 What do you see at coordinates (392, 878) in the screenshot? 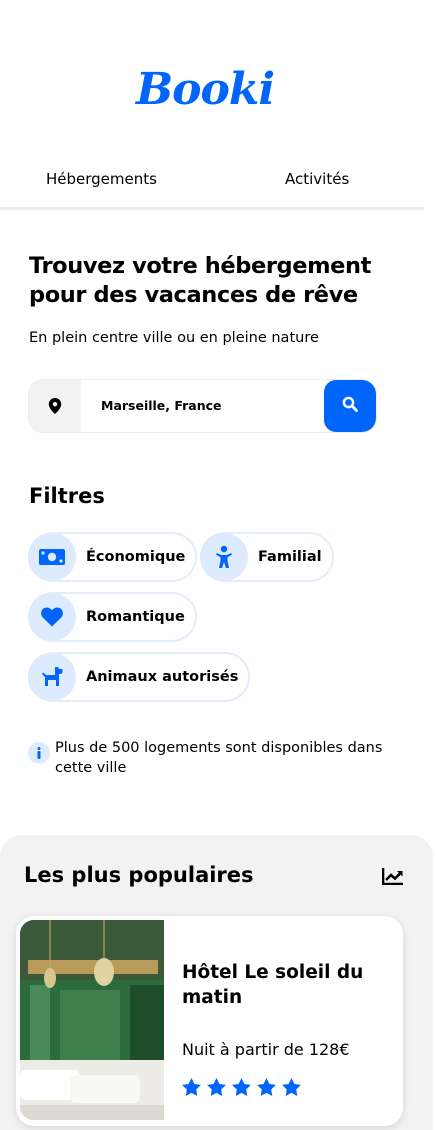
I see `trend-up-icon` at bounding box center [392, 878].